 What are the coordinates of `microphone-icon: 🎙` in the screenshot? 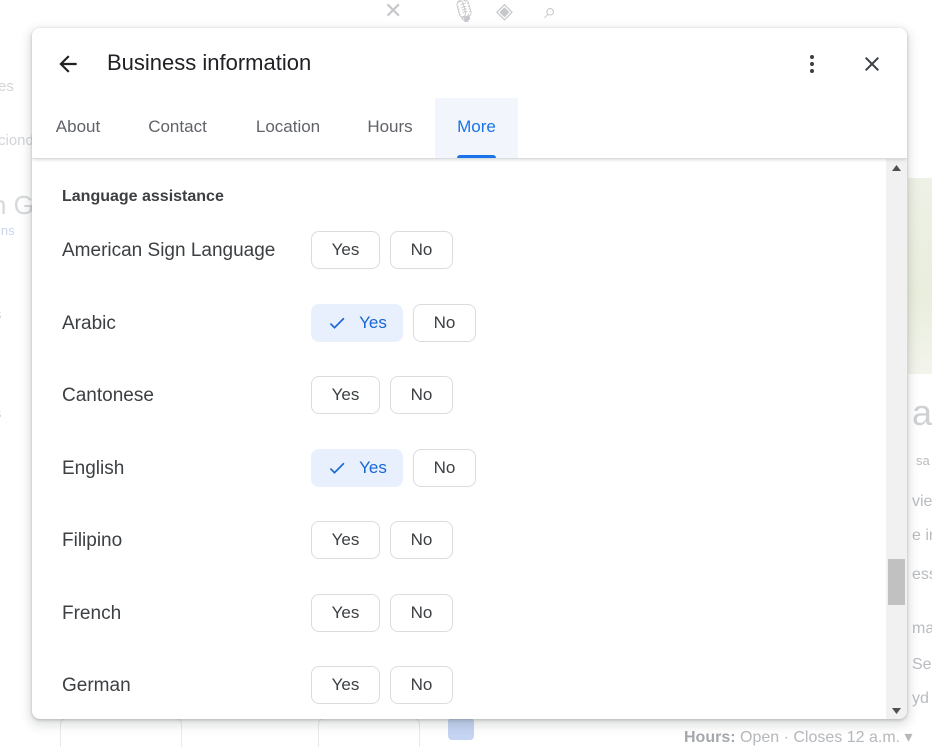 It's located at (464, 11).